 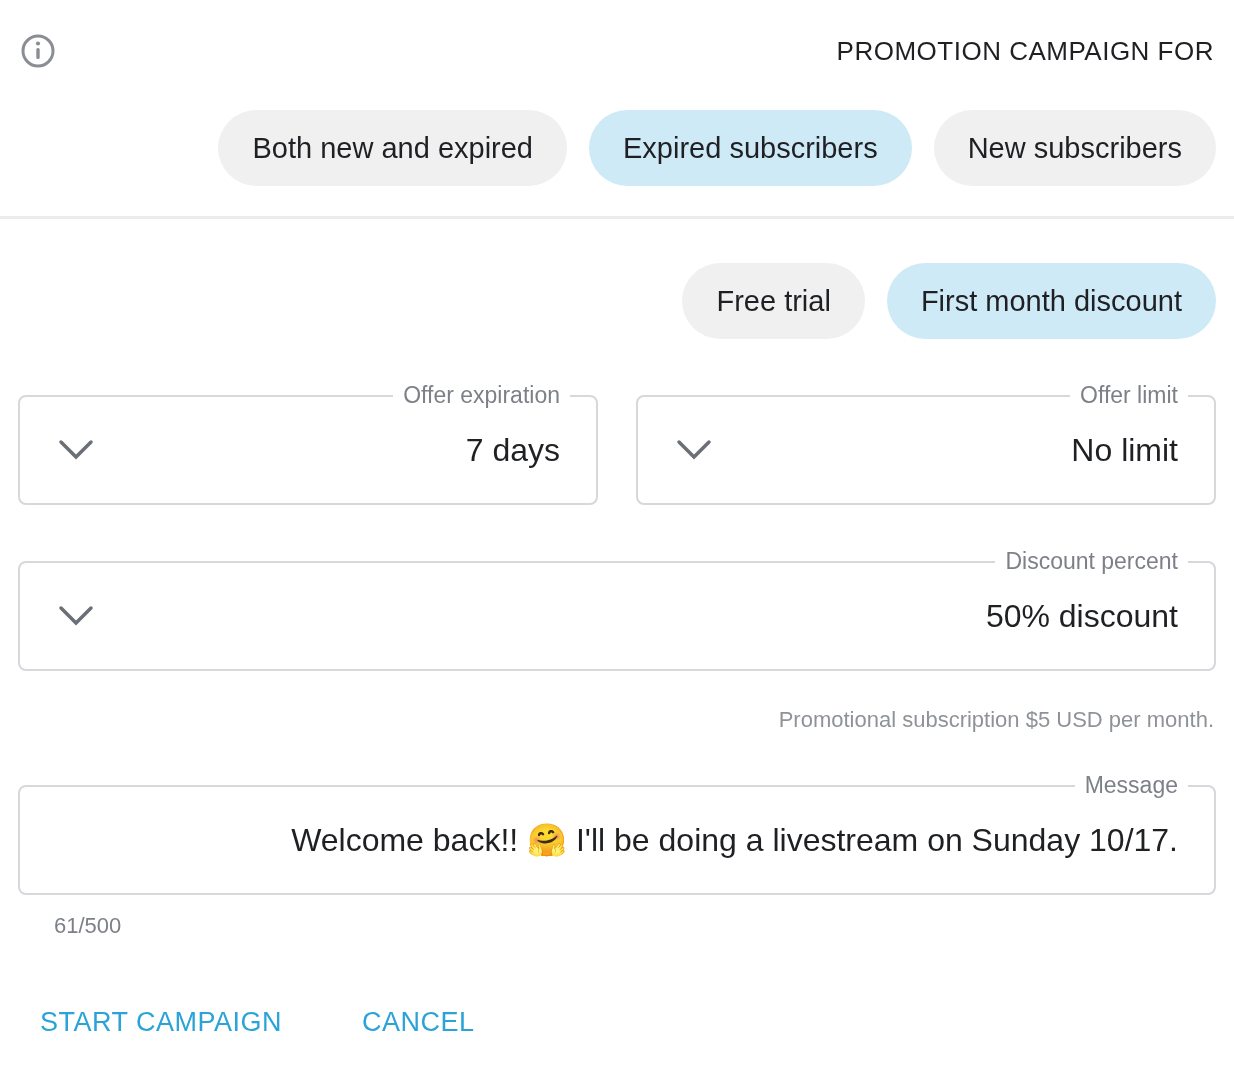 I want to click on option-chip: Both new and expired, so click(x=392, y=148).